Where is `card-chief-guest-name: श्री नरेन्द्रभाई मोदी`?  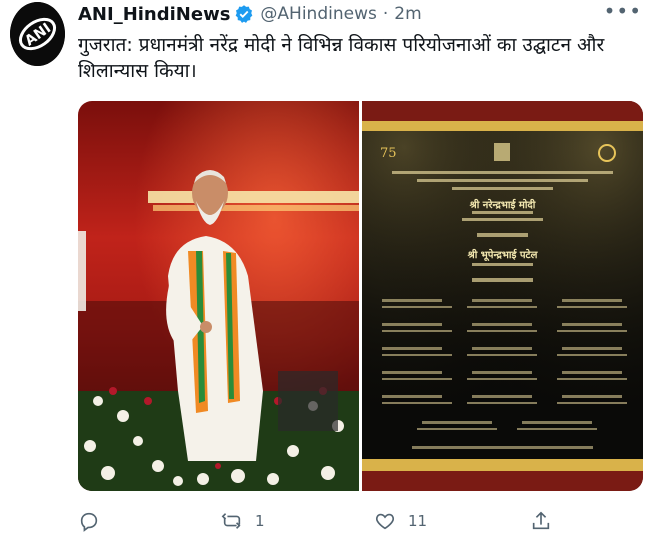
card-chief-guest-name: श्री नरेन्द्रभाई मोदी is located at coordinates (502, 205).